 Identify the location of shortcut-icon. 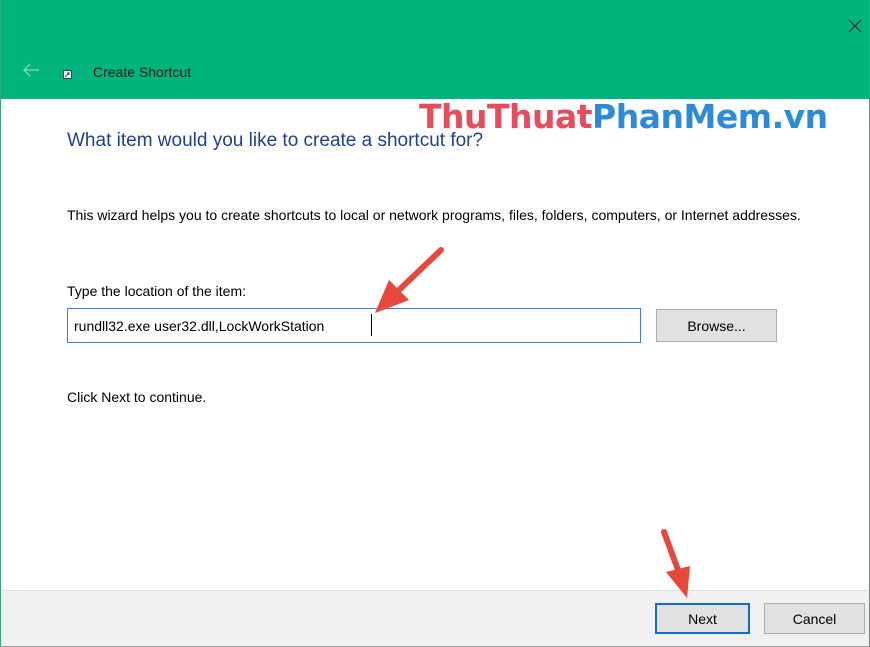
(67, 74).